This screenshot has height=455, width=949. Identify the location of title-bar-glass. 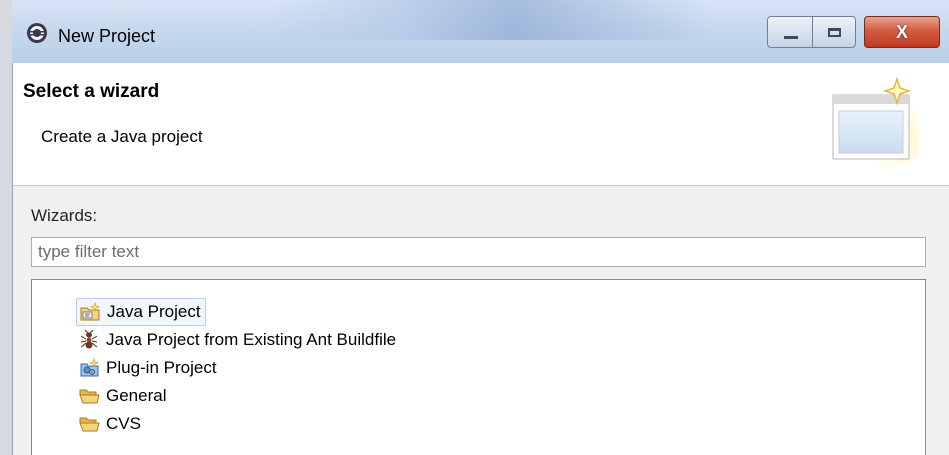
(492, 20).